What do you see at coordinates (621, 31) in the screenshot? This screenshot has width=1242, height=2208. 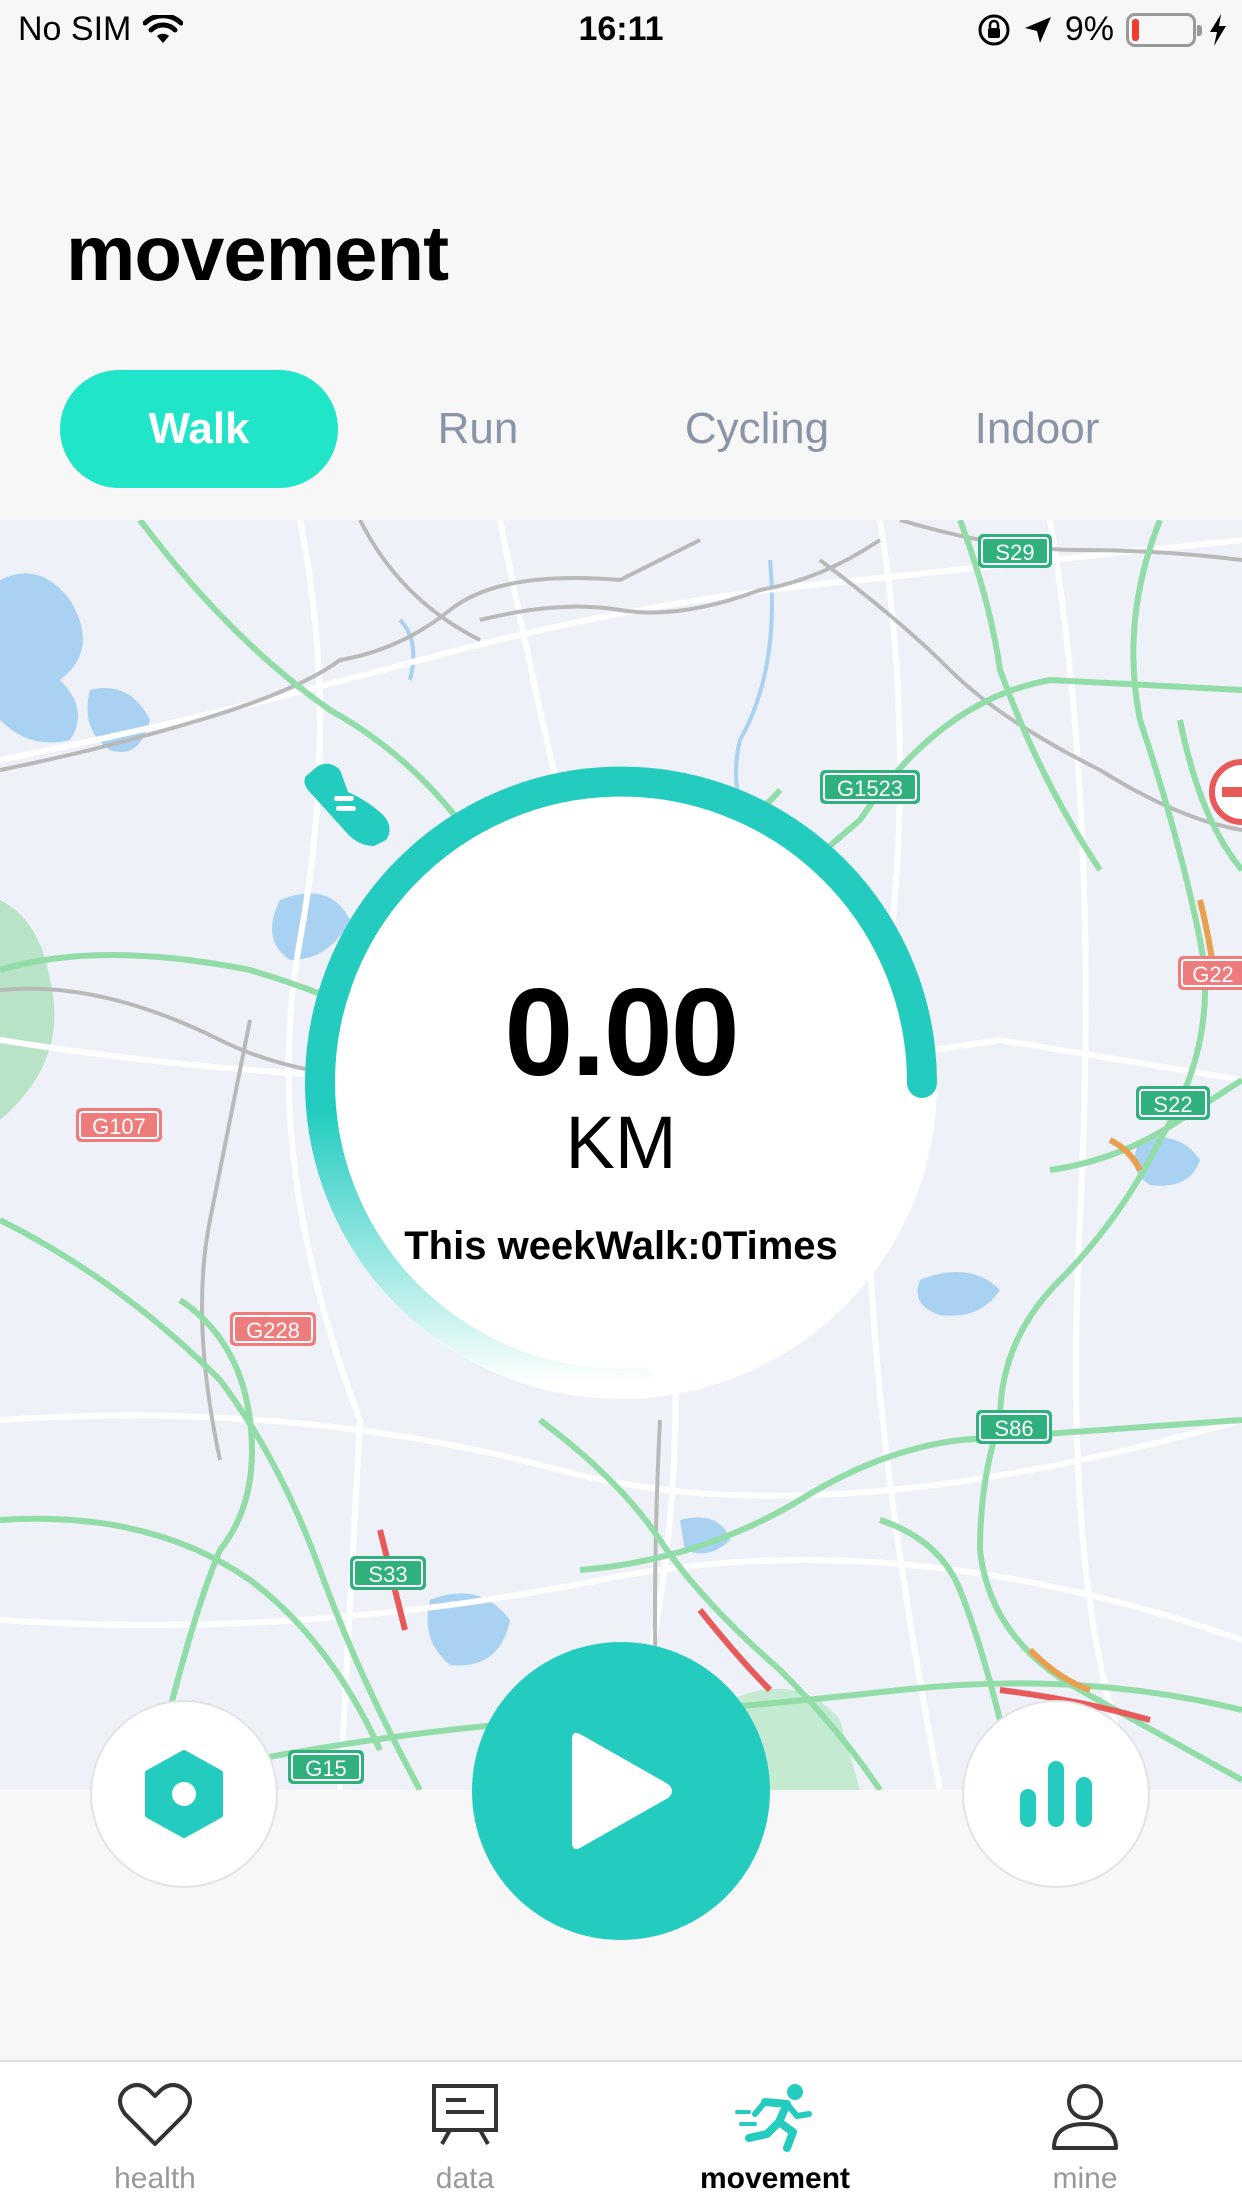 I see `status-bar: No SIM 16:11 9%` at bounding box center [621, 31].